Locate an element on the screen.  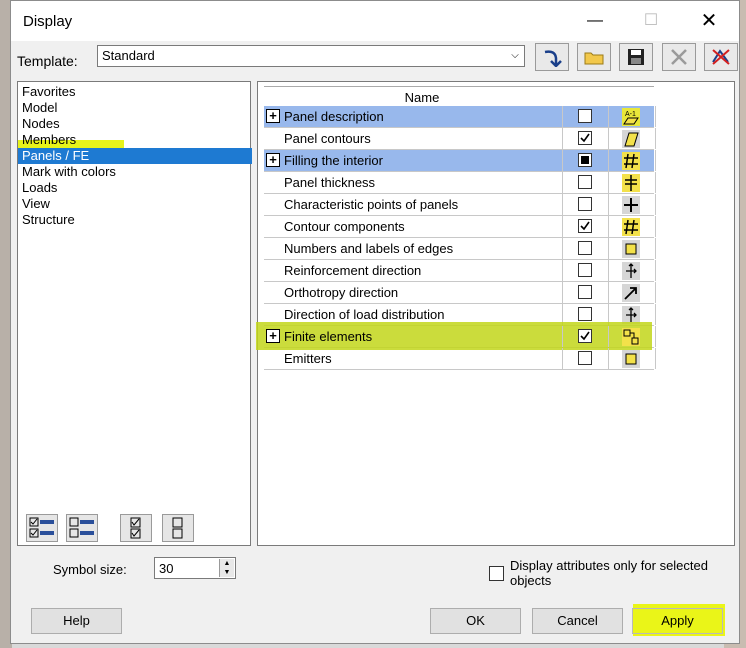
grid-row: + Finite elements is located at coordinates (456, 336).